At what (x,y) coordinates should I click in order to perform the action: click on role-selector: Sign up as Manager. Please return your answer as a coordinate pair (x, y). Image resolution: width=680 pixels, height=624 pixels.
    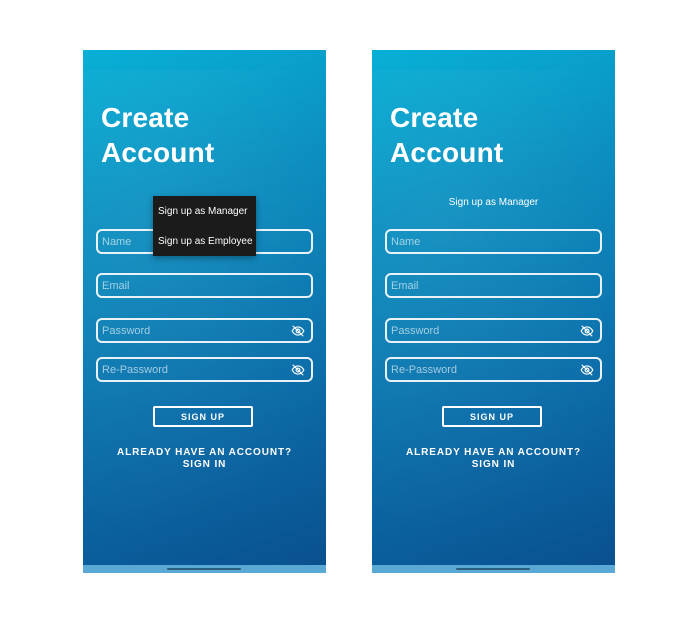
    Looking at the image, I should click on (493, 202).